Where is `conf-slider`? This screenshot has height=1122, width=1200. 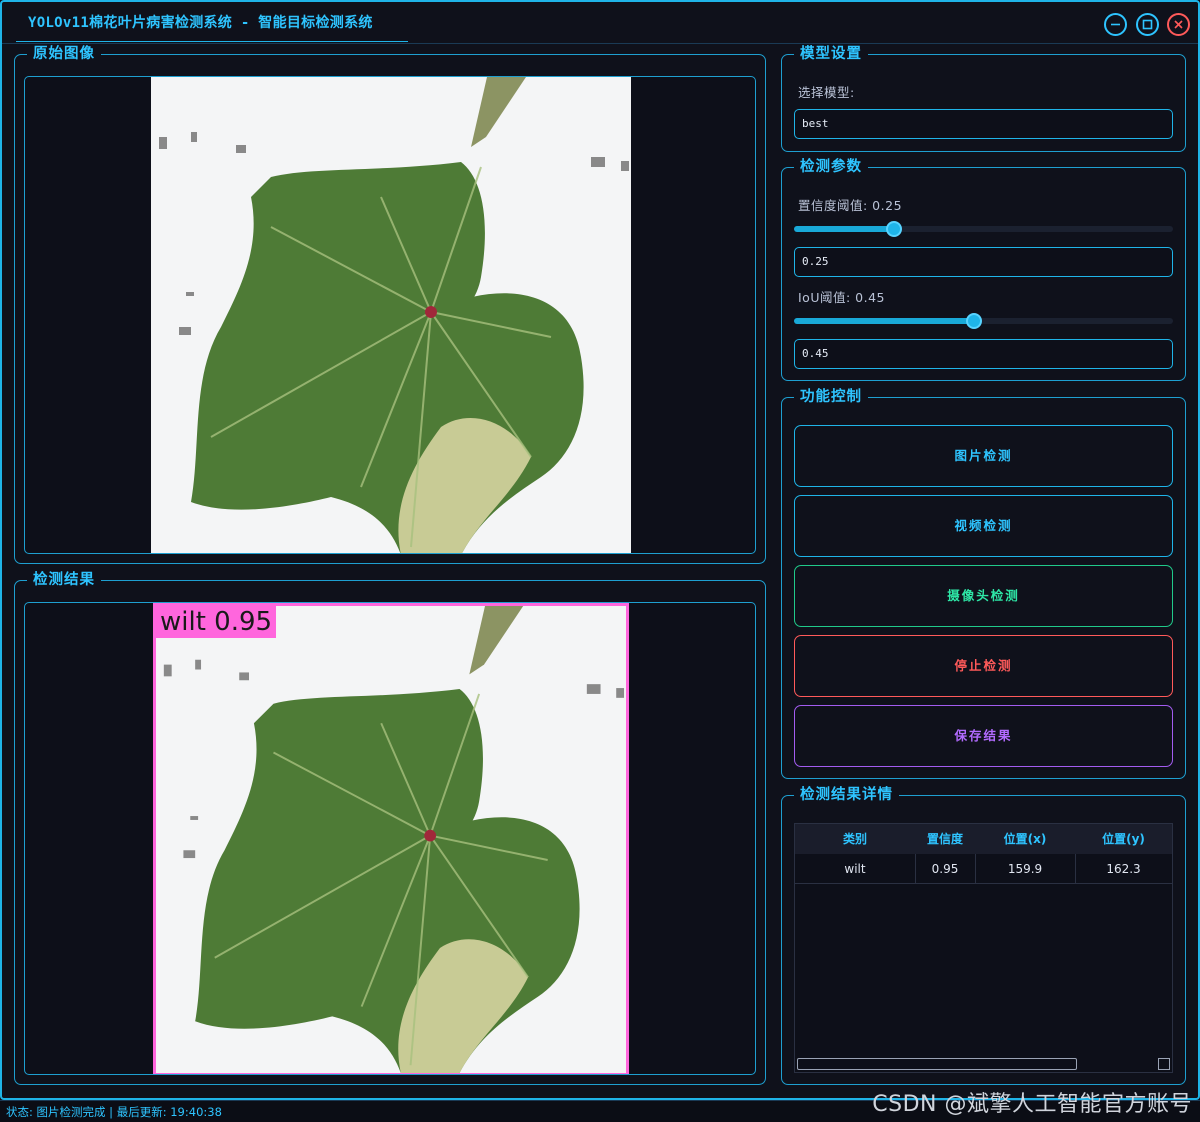 conf-slider is located at coordinates (983, 229).